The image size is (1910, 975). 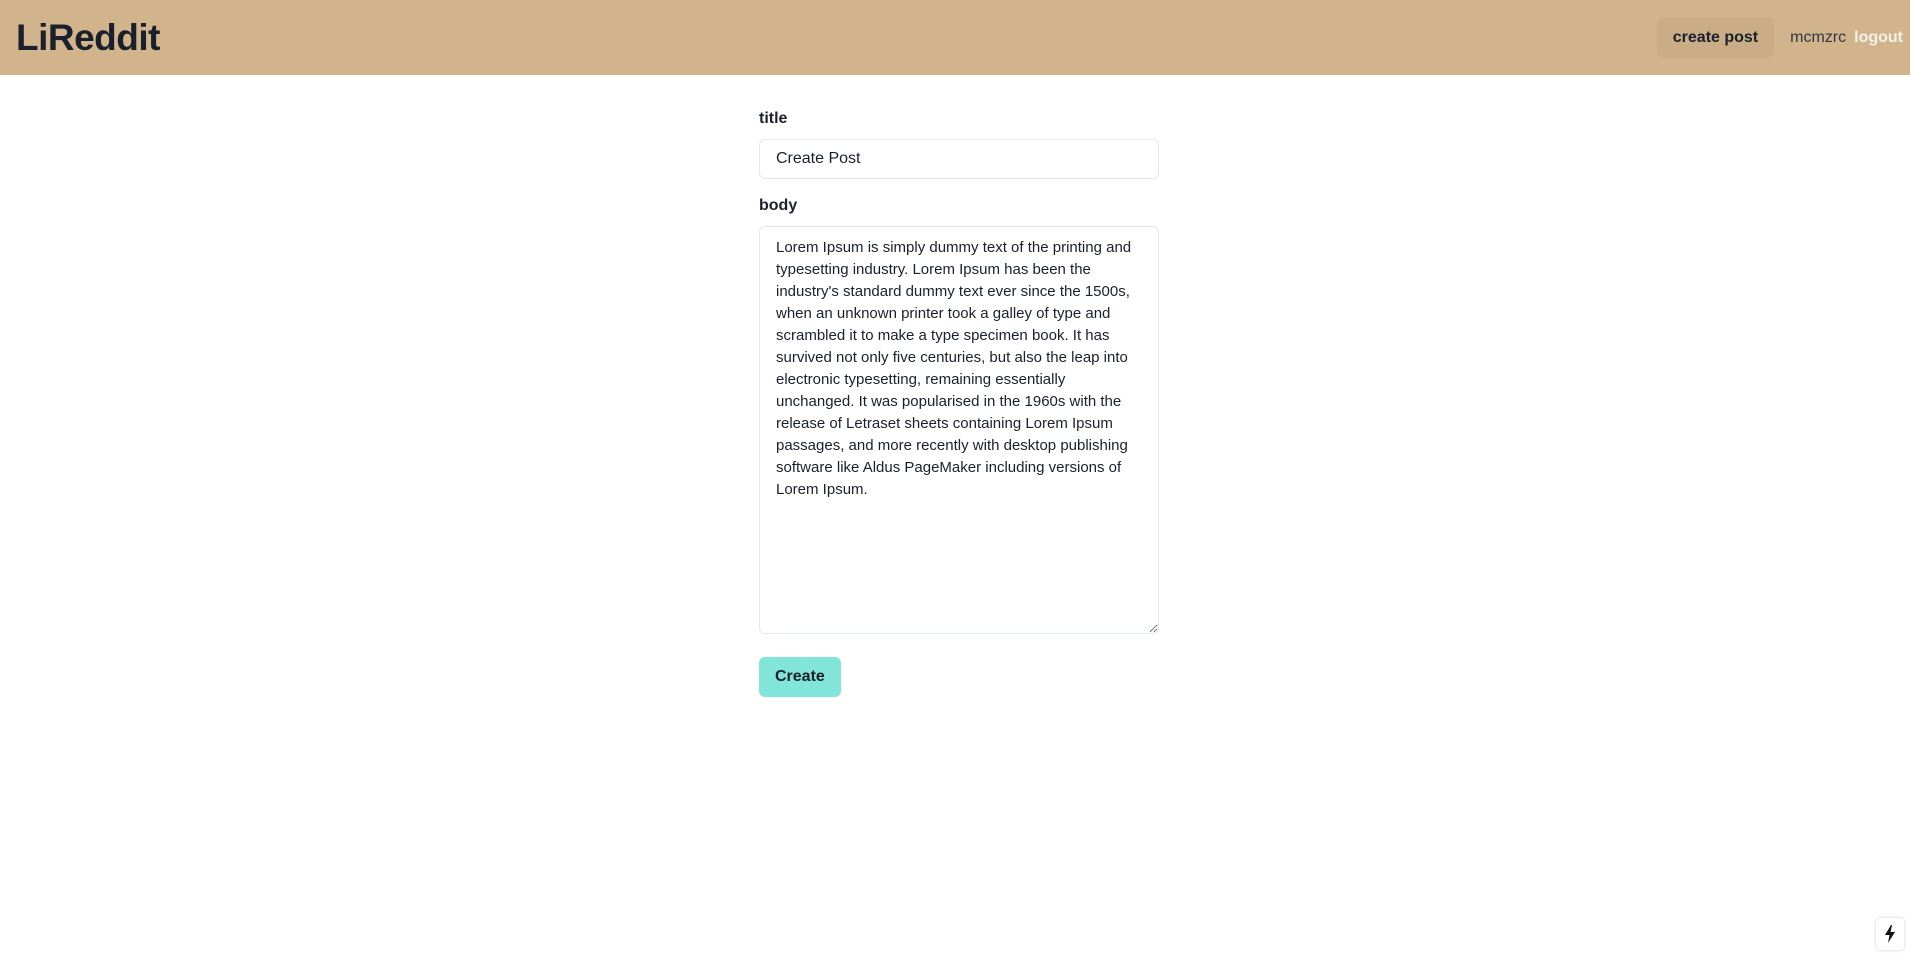 What do you see at coordinates (1878, 38) in the screenshot?
I see `logout-button: logout` at bounding box center [1878, 38].